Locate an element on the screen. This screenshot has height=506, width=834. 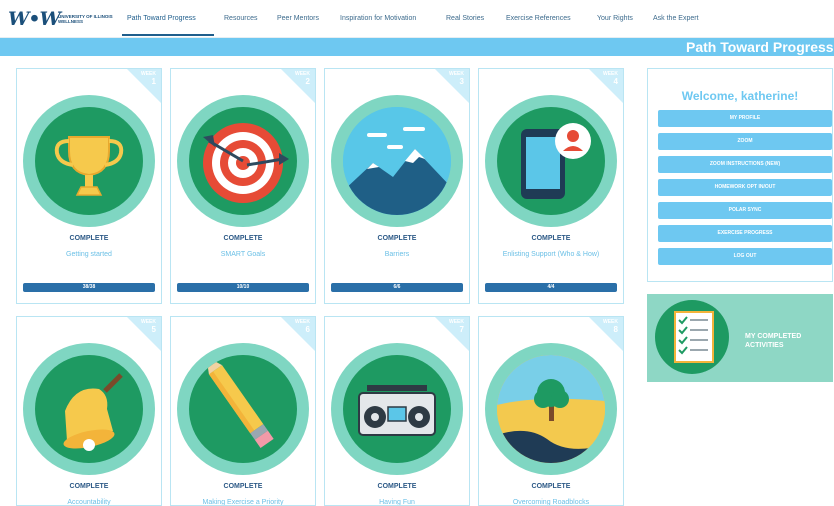
week-card-7: WEEK 7 COMPLETE Having Fun is located at coordinates (397, 411).